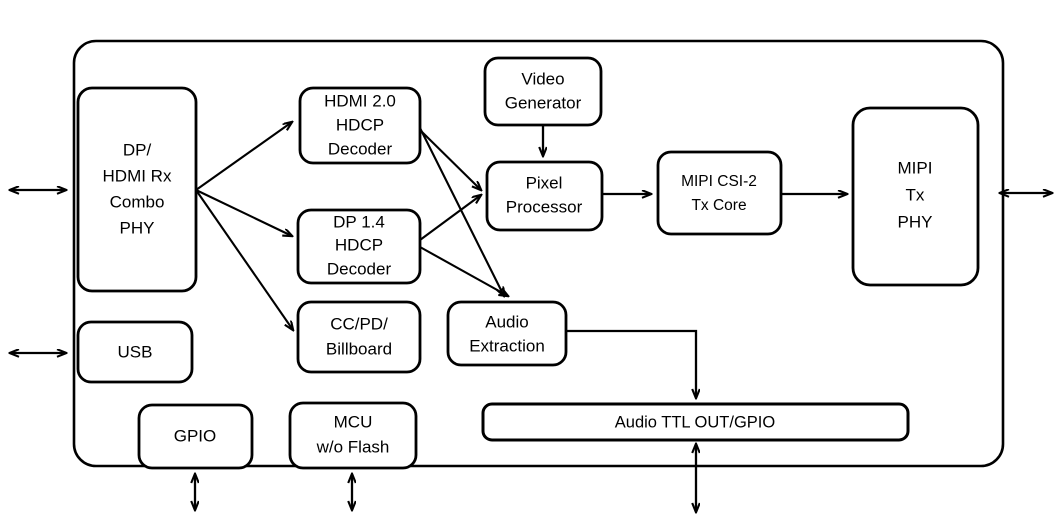 This screenshot has width=1061, height=518. What do you see at coordinates (137, 149) in the screenshot?
I see `block-rx-combo-phy-label-line1: DP/` at bounding box center [137, 149].